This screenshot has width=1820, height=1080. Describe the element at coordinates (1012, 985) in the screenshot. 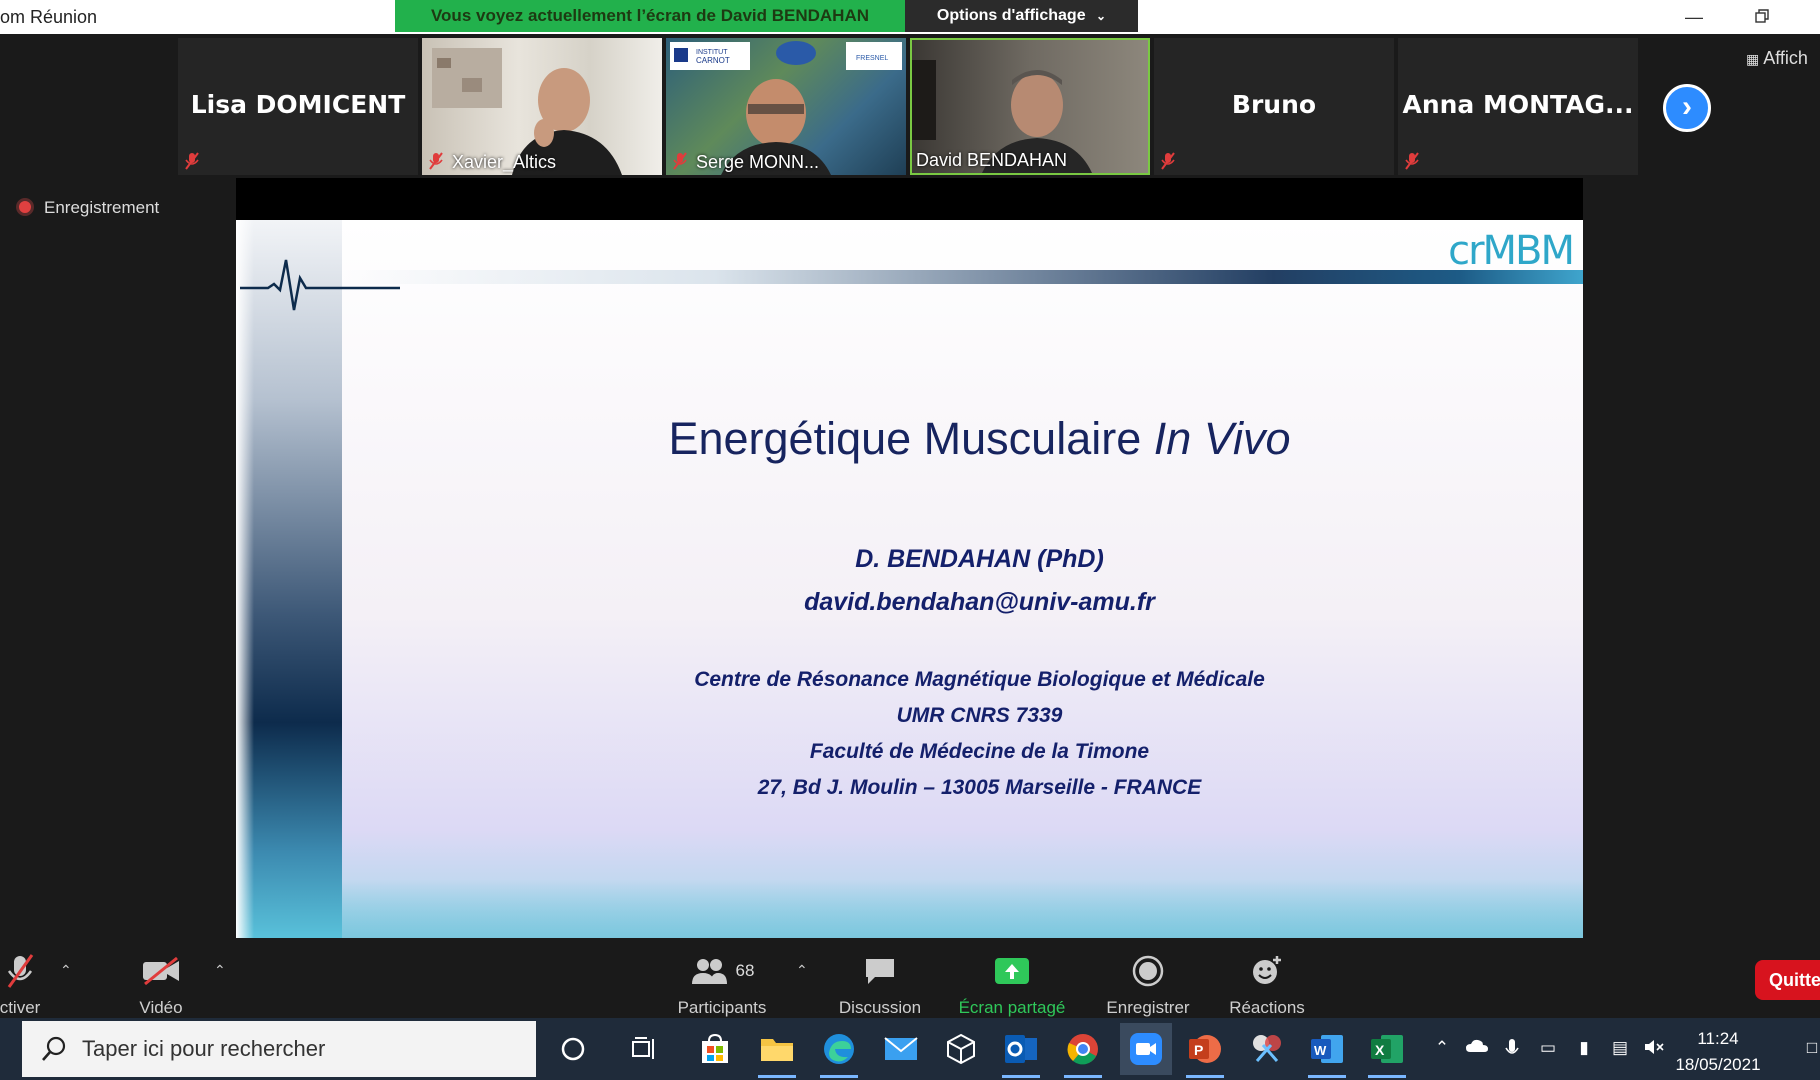

I see `share-screen-button: Écran partagé` at that location.